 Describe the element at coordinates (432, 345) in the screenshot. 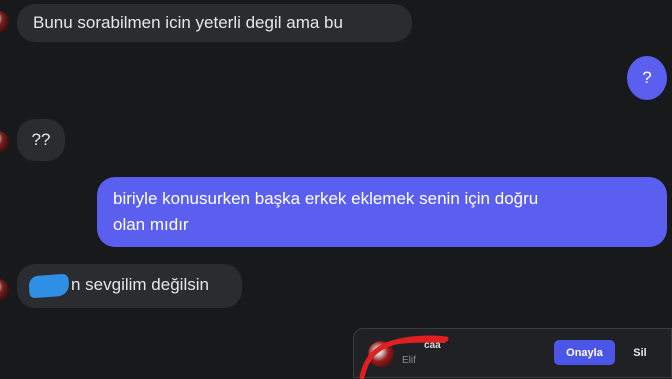

I see `requester-name: caa` at that location.